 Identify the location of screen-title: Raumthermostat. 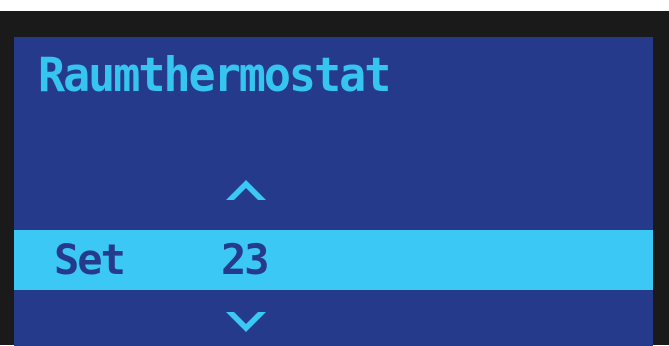
(214, 74).